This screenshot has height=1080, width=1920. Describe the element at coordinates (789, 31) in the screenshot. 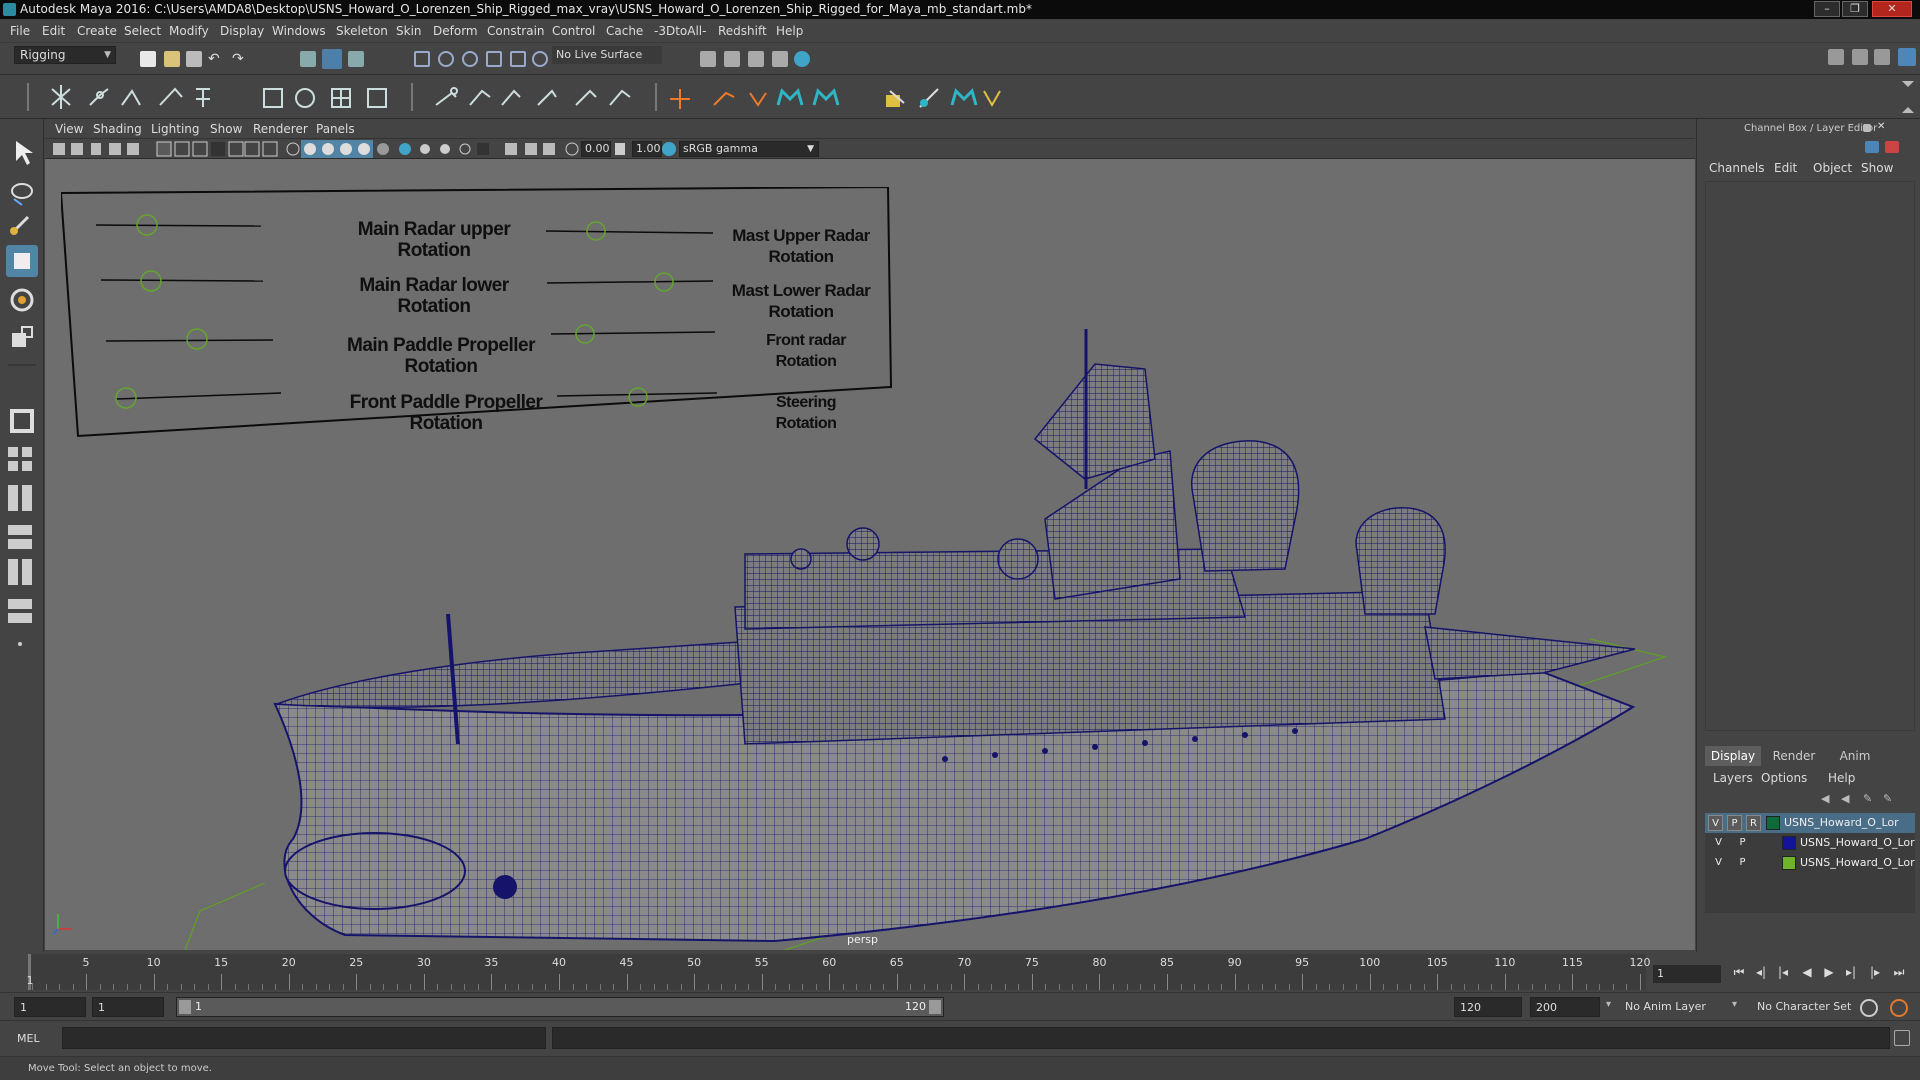

I see `menu-help: Help` at that location.